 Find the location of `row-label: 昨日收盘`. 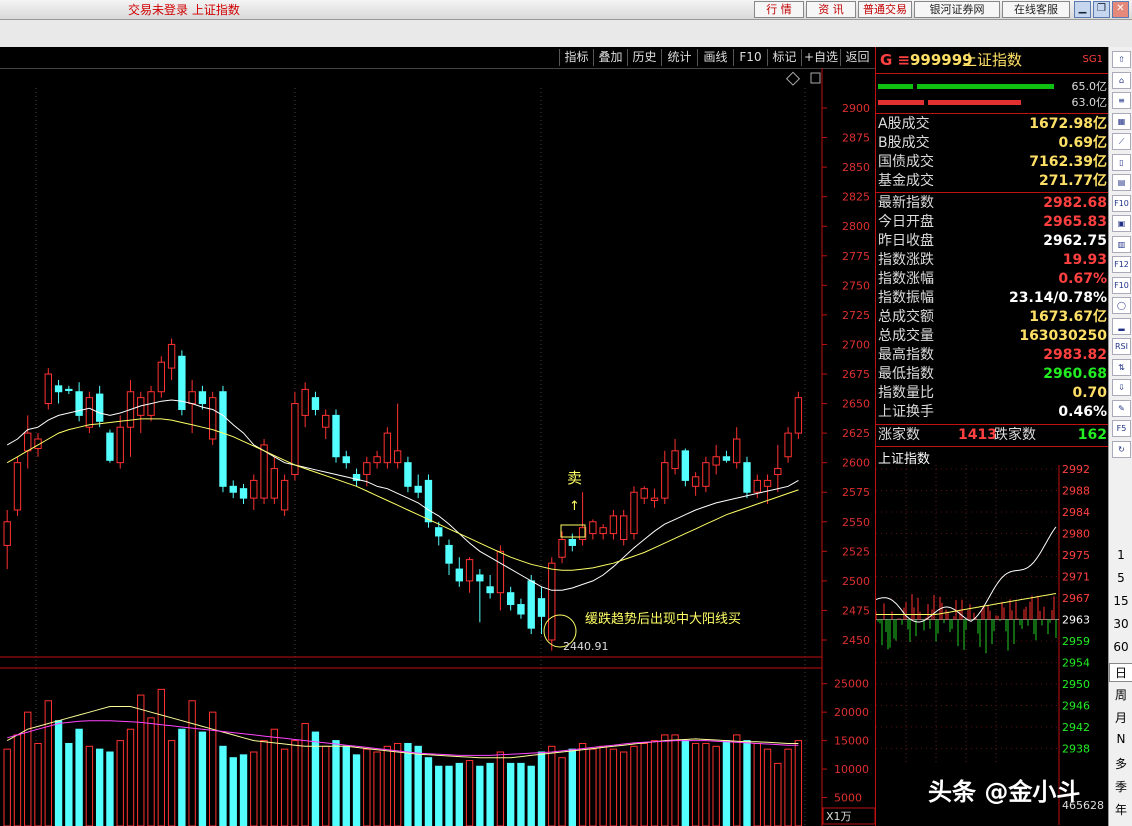

row-label: 昨日收盘 is located at coordinates (906, 241).